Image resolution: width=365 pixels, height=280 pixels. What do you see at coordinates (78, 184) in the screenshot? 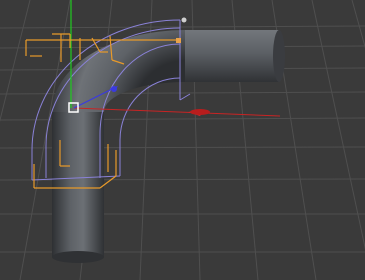
I see `tube-vertical-segment` at bounding box center [78, 184].